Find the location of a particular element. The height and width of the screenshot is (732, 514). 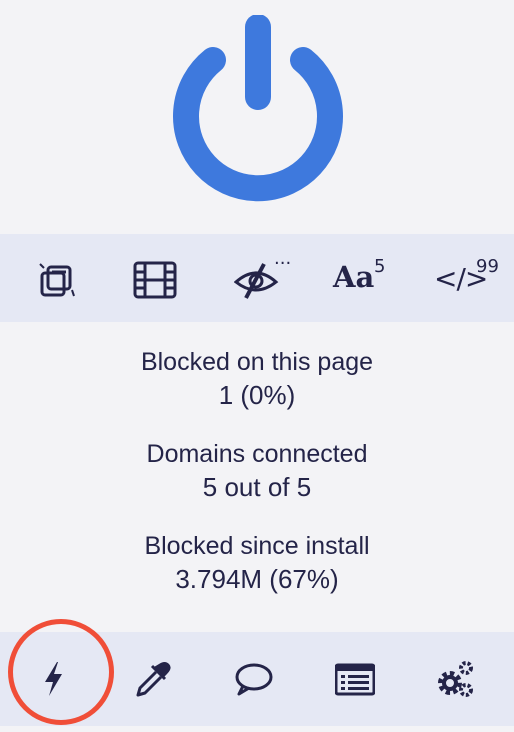

fonts-badge: 5 is located at coordinates (380, 266).